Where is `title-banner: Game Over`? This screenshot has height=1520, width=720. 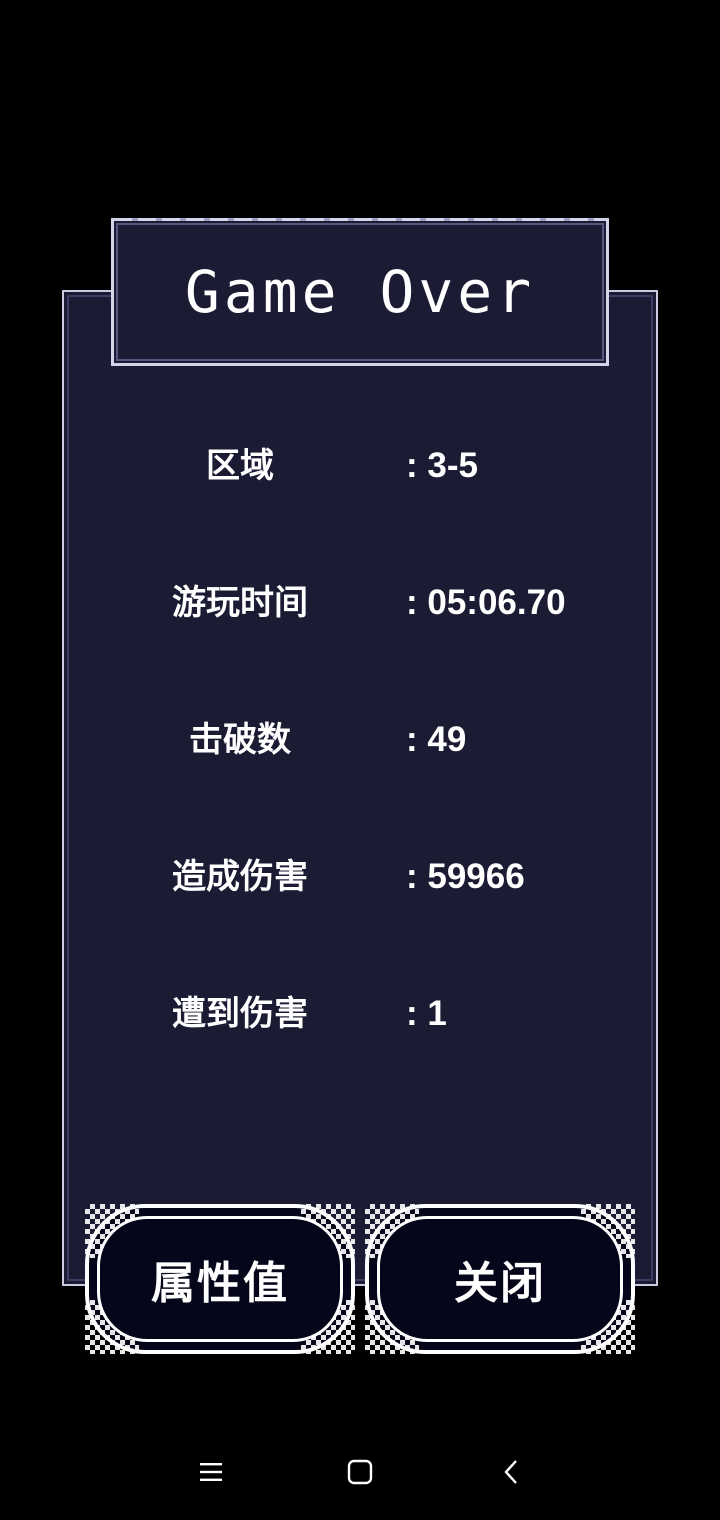
title-banner: Game Over is located at coordinates (360, 292).